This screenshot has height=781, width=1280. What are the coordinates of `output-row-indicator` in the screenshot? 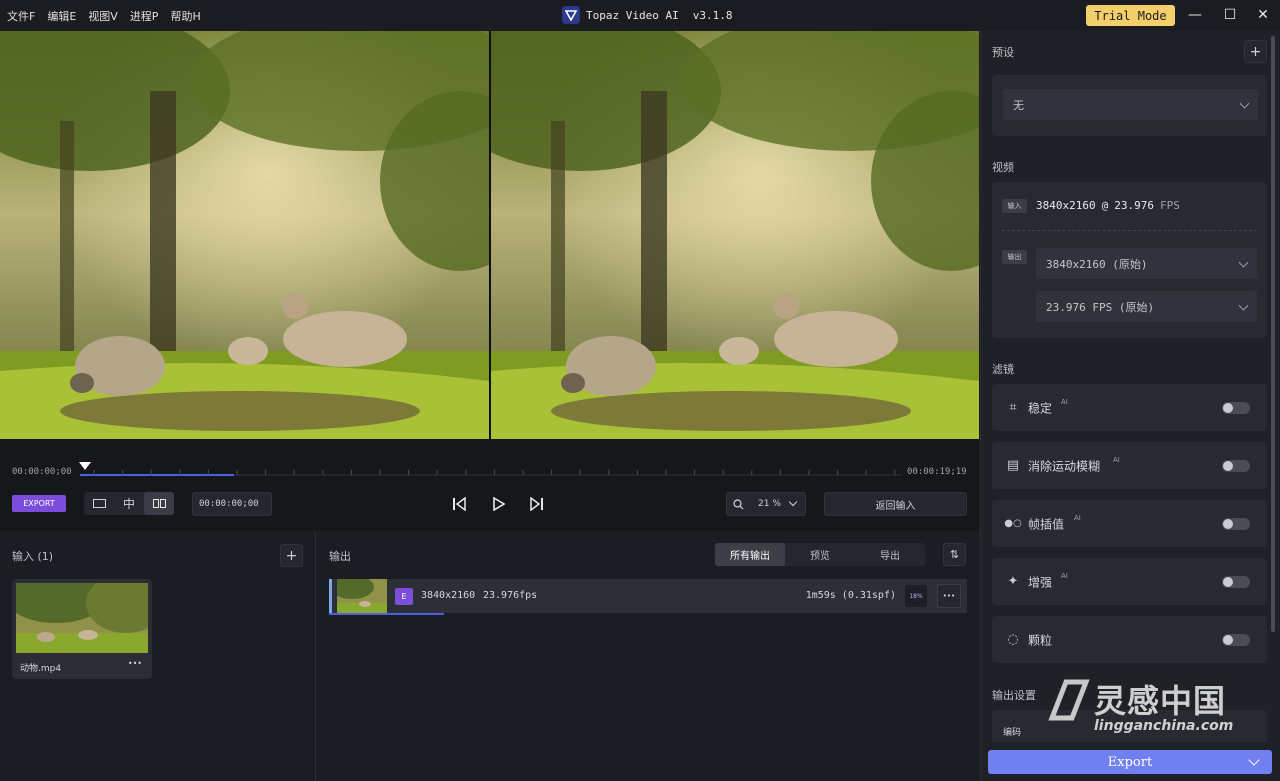 It's located at (330, 596).